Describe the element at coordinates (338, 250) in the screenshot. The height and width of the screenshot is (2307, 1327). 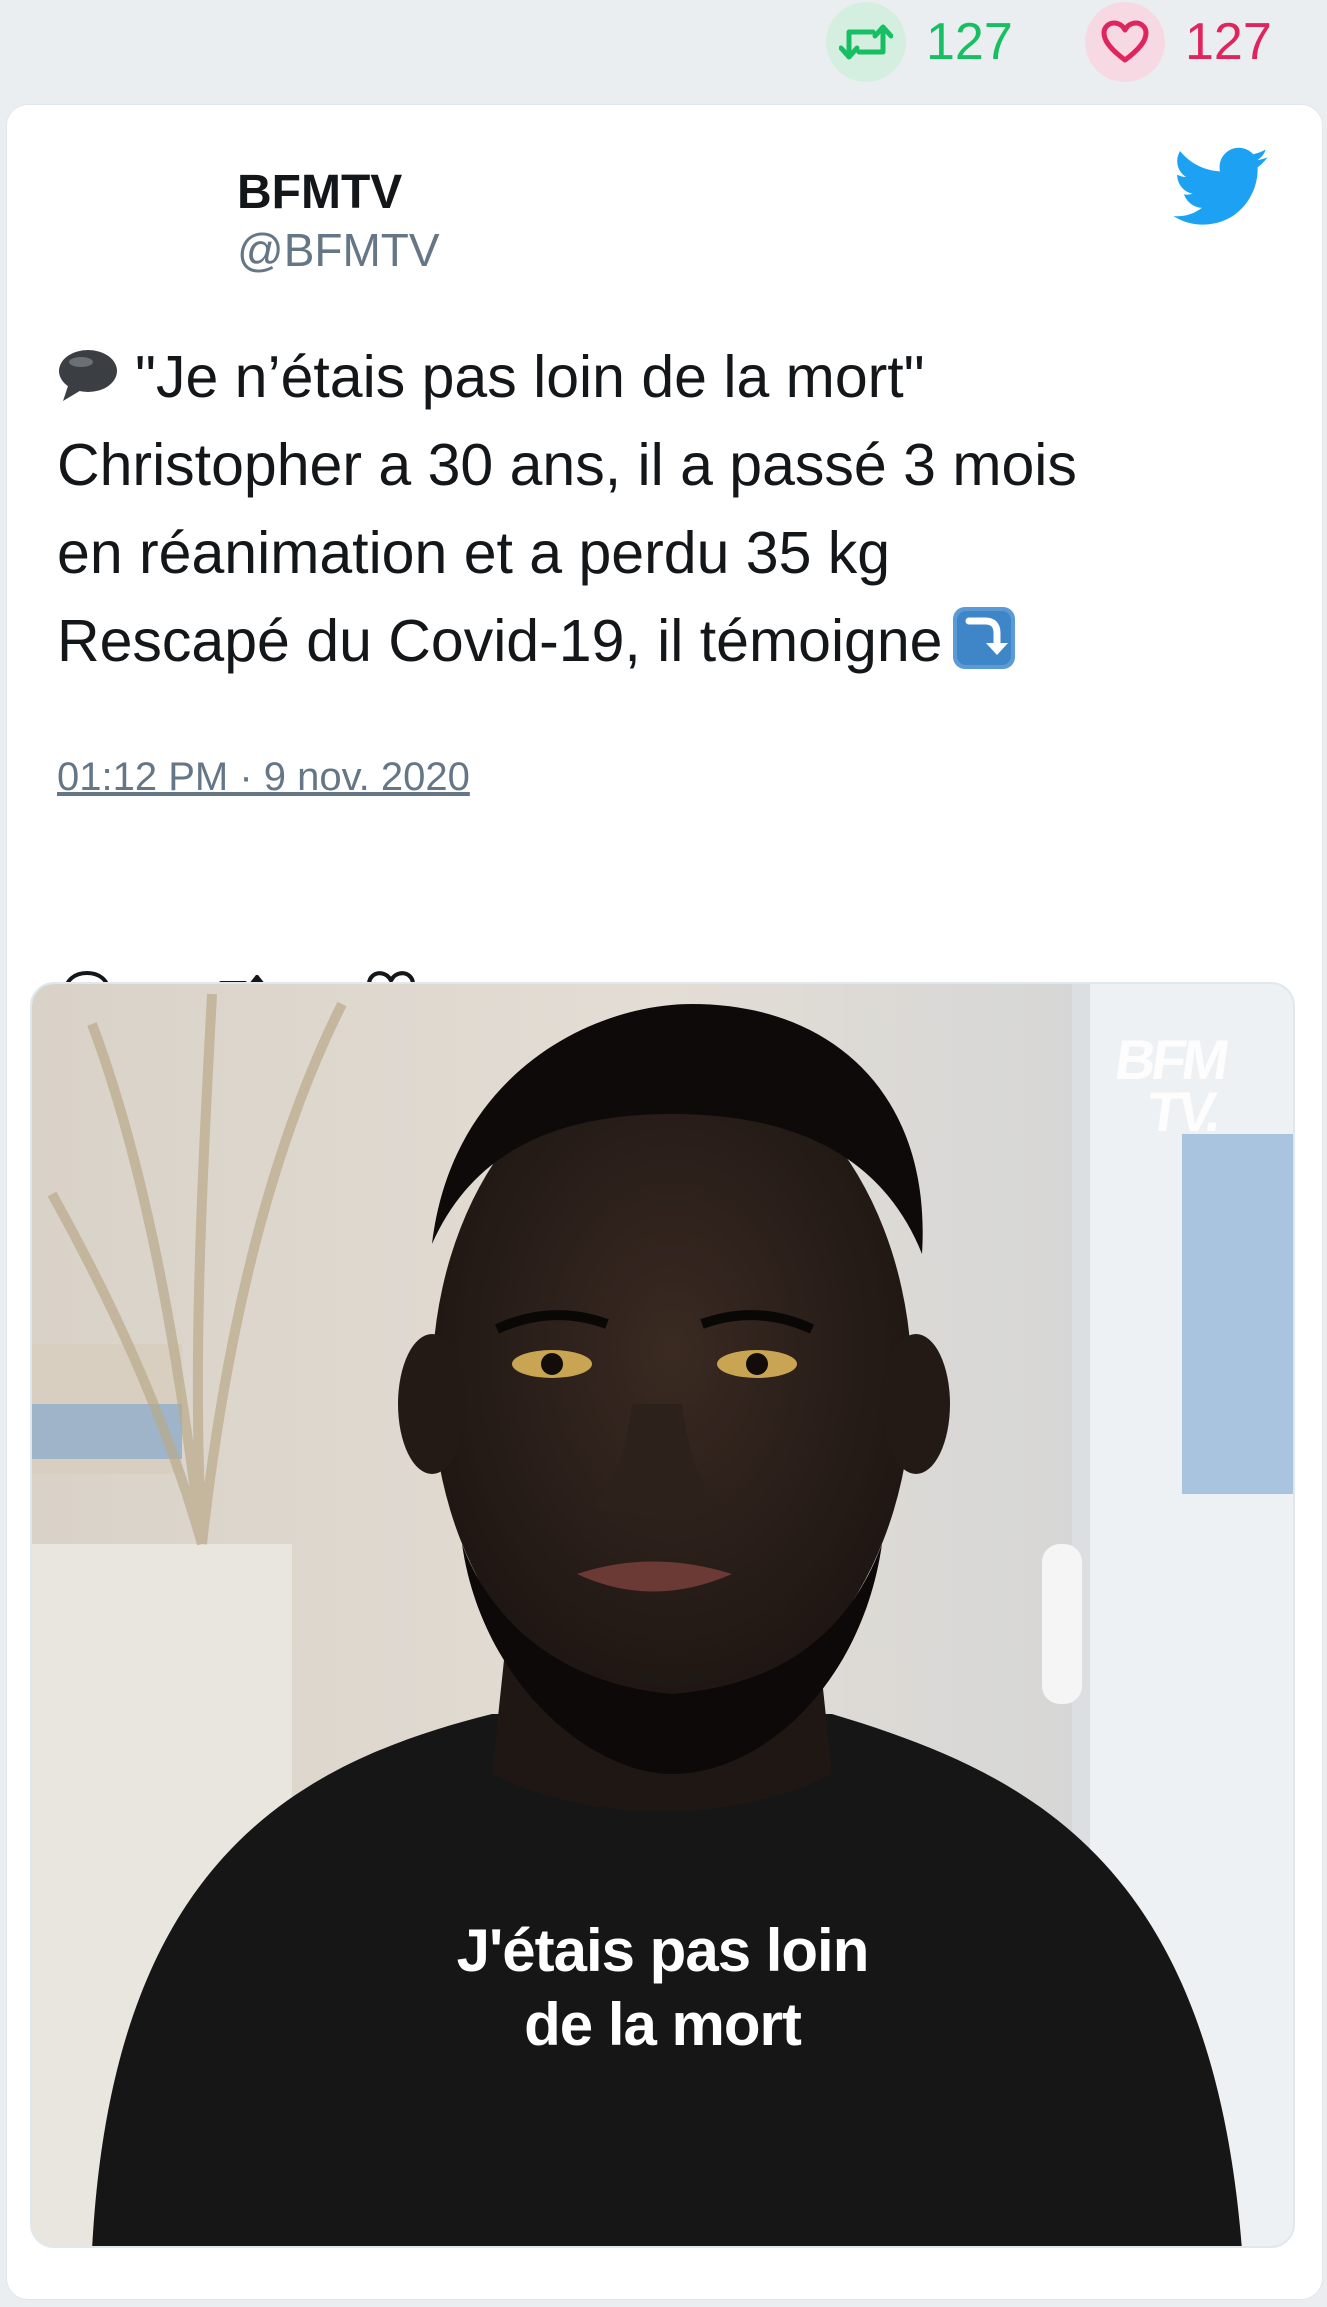
I see `author-handle: @BFMTV` at that location.